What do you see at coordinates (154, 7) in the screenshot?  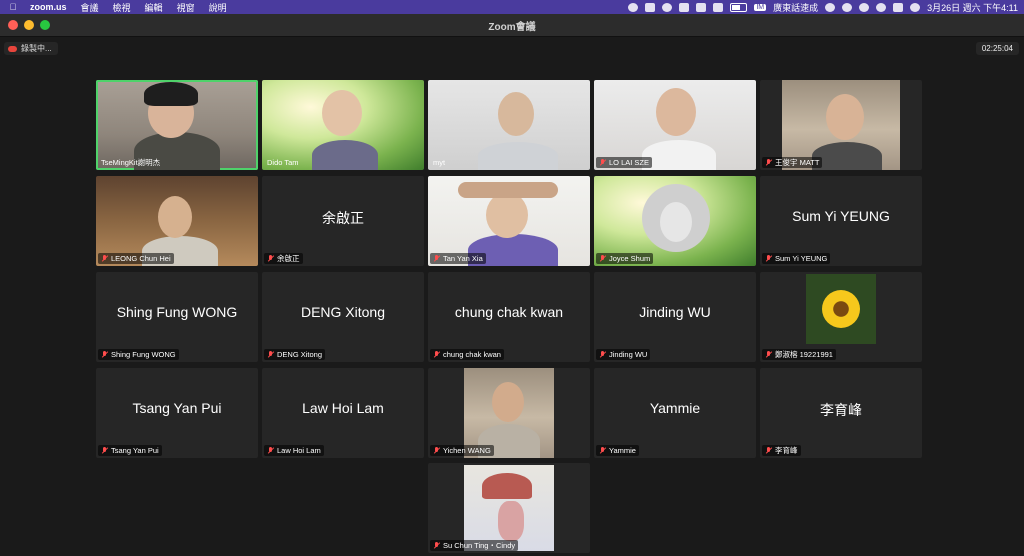 I see `menu-edit: 編輯` at bounding box center [154, 7].